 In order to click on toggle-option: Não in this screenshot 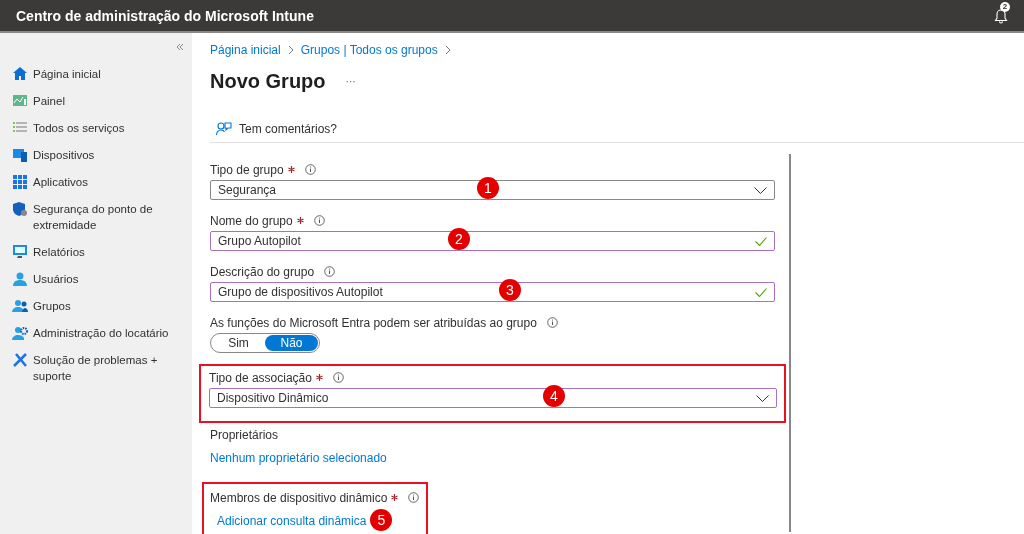, I will do `click(291, 343)`.